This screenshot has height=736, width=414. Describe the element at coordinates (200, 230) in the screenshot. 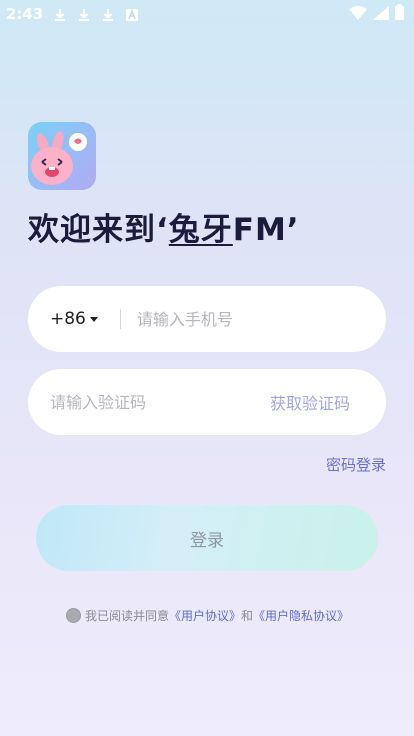

I see `welcome-brand: 兔牙` at that location.